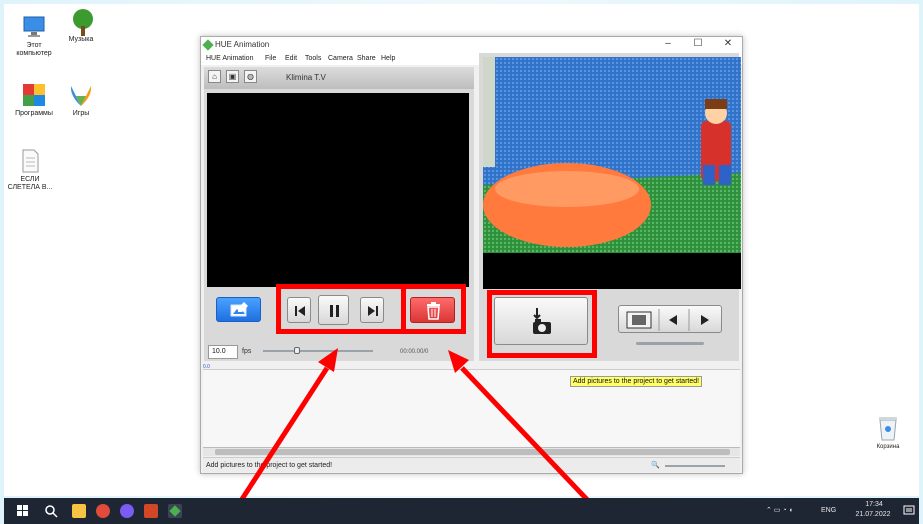 This screenshot has height=524, width=923. Describe the element at coordinates (339, 78) in the screenshot. I see `project-toolbar: ⌂ ▣ ◍ Klimina T.V` at that location.